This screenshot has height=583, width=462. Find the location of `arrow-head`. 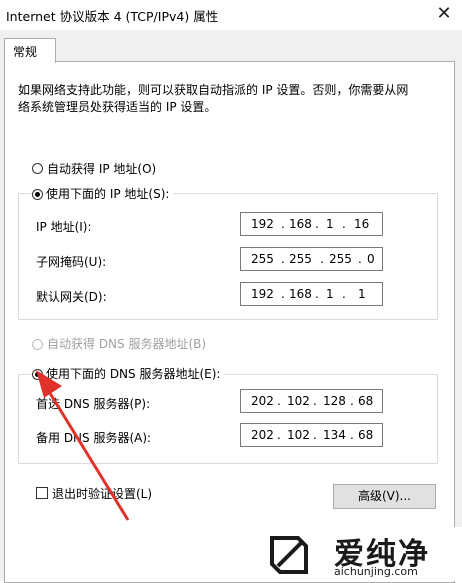

arrow-head is located at coordinates (49, 384).